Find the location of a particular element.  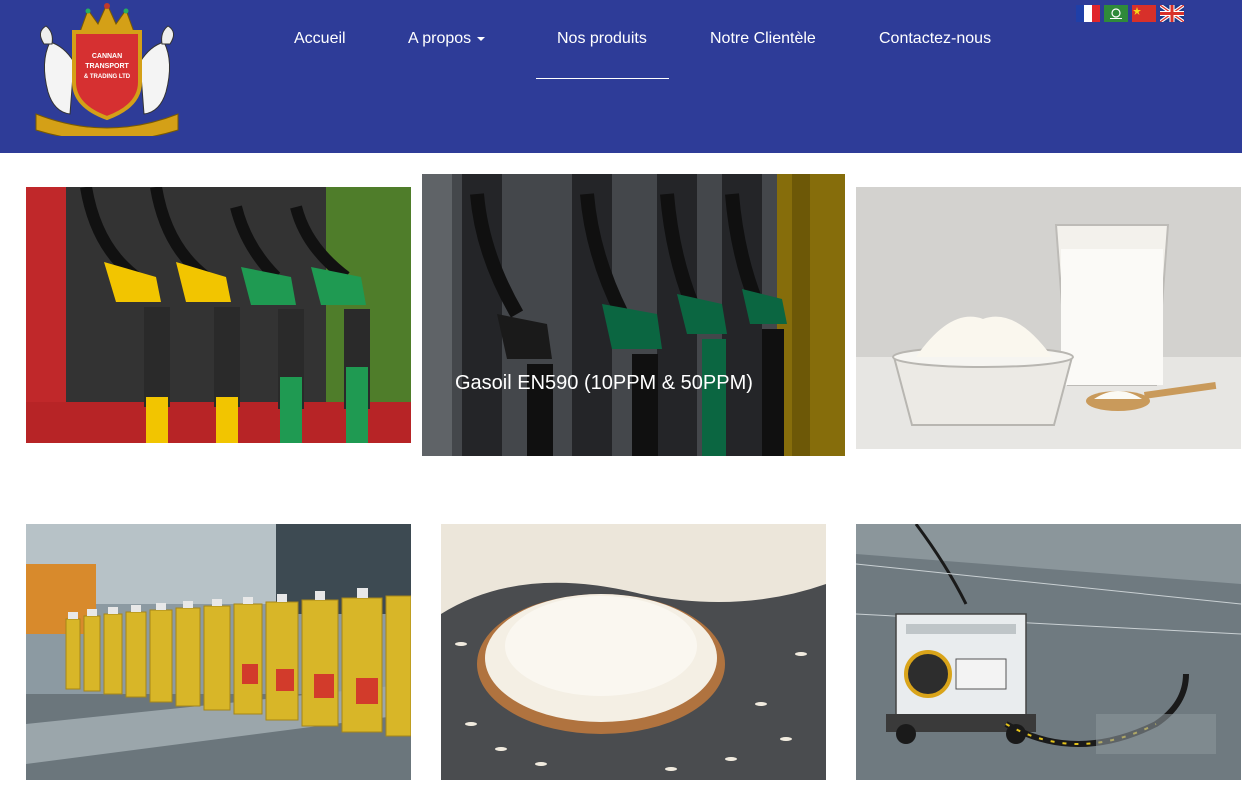

aircraft-fuel-truck-photo is located at coordinates (1048, 652).